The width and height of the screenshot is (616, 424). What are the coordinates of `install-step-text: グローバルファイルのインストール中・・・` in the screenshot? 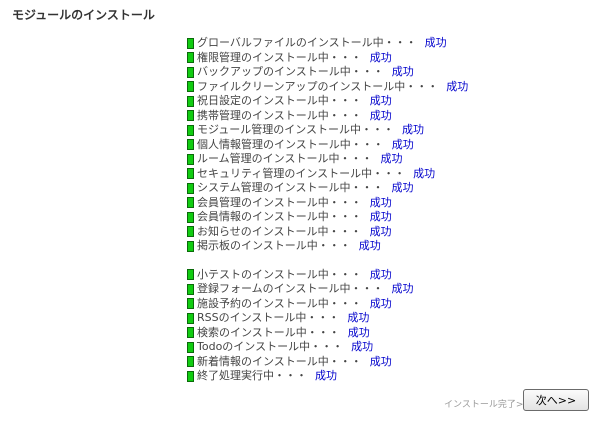 It's located at (307, 42).